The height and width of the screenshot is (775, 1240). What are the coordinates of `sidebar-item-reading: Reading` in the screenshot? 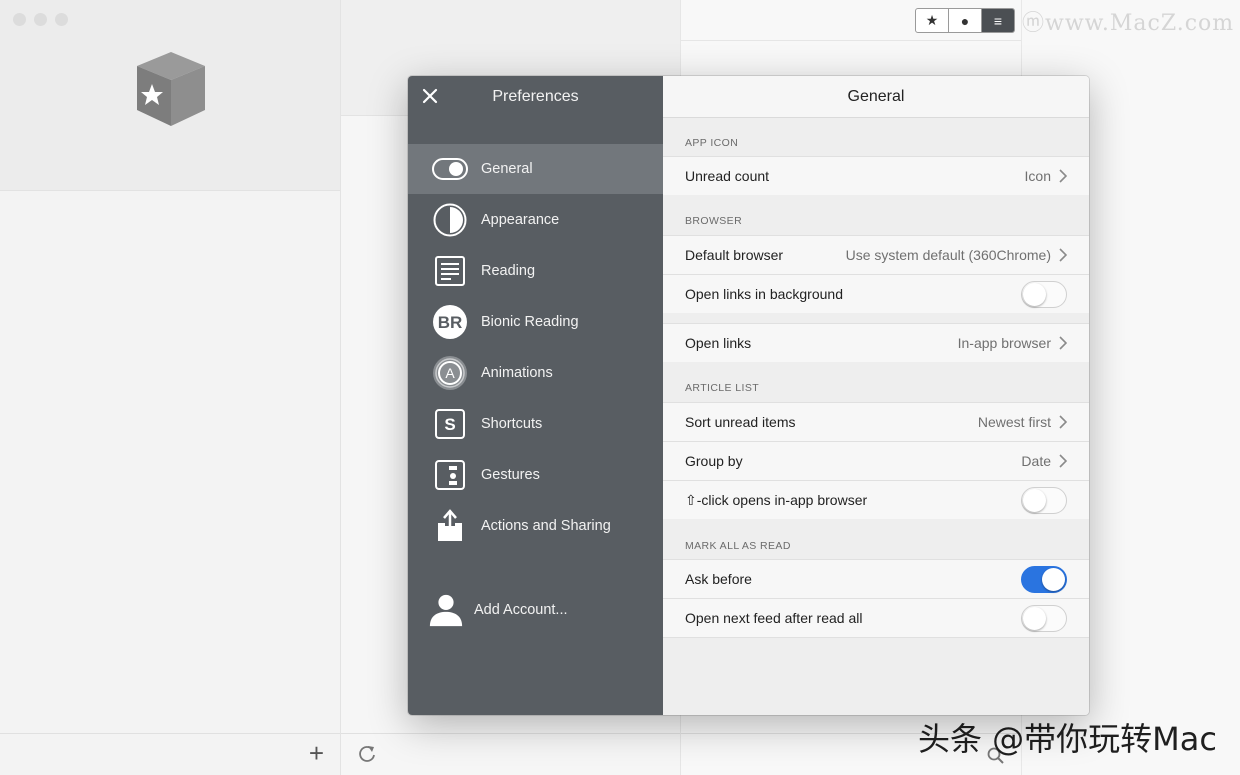 It's located at (535, 271).